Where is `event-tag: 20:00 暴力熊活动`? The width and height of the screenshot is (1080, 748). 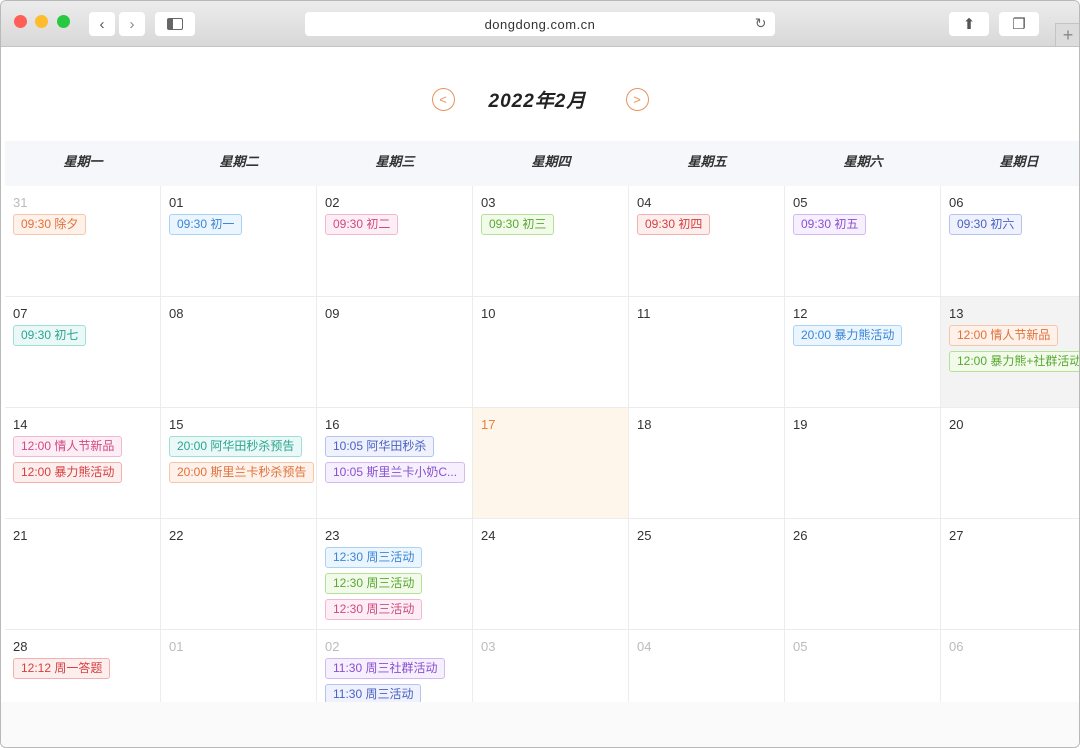
event-tag: 20:00 暴力熊活动 is located at coordinates (848, 335).